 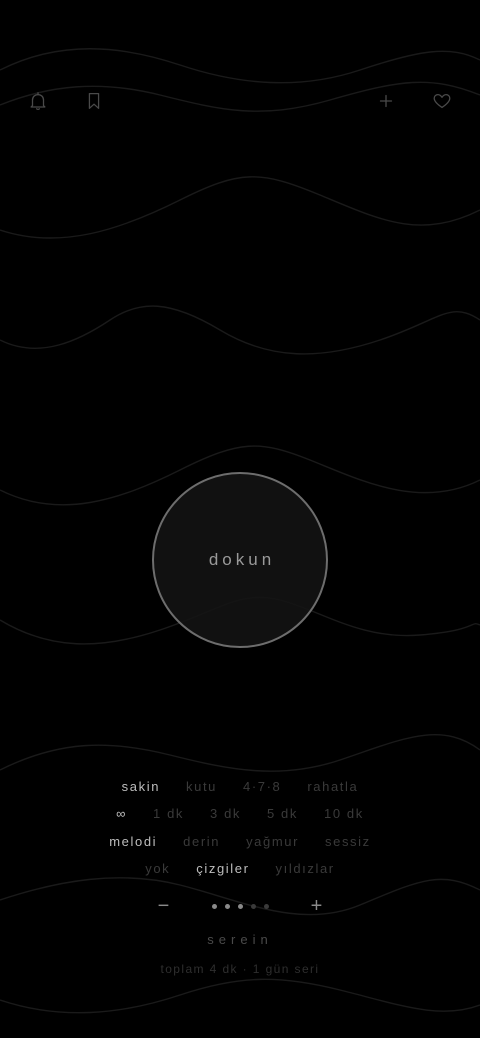 What do you see at coordinates (317, 906) in the screenshot?
I see `increase-button: +` at bounding box center [317, 906].